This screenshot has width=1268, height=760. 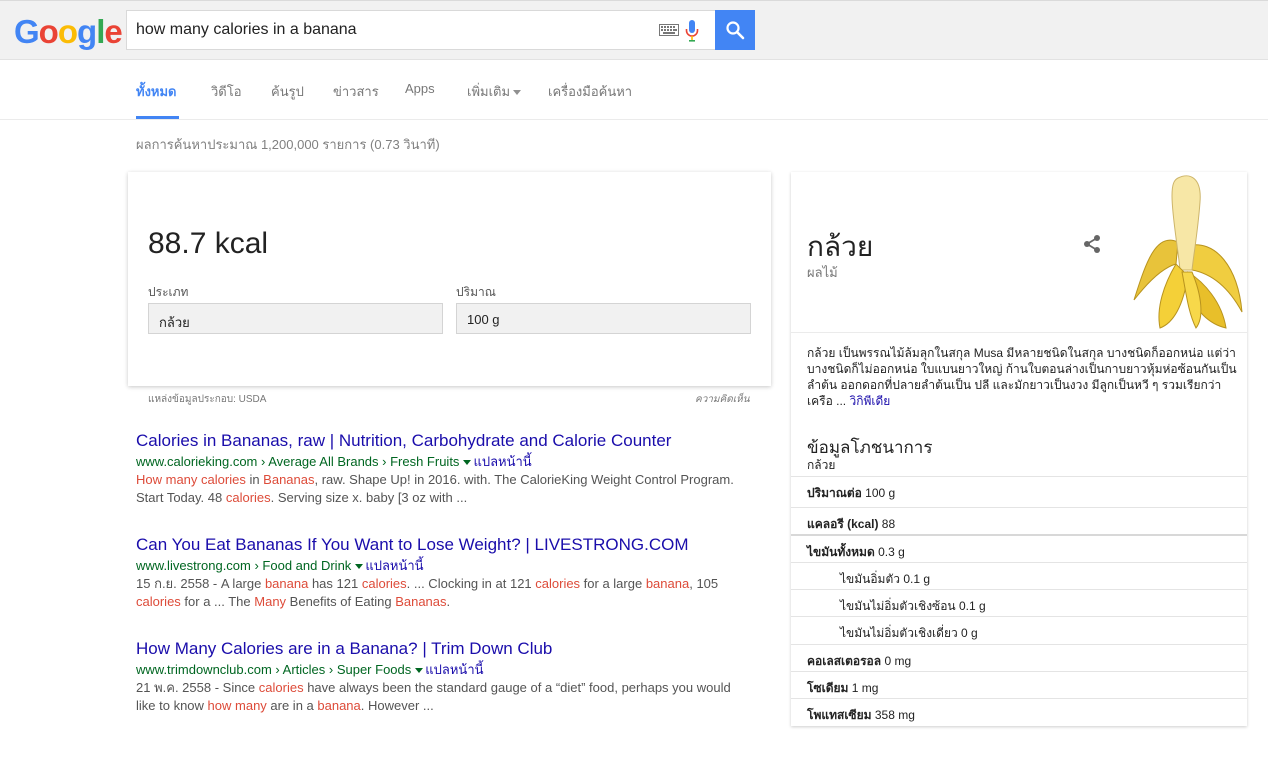 What do you see at coordinates (844, 661) in the screenshot?
I see `nutrition-label: คอเลสเตอรอล` at bounding box center [844, 661].